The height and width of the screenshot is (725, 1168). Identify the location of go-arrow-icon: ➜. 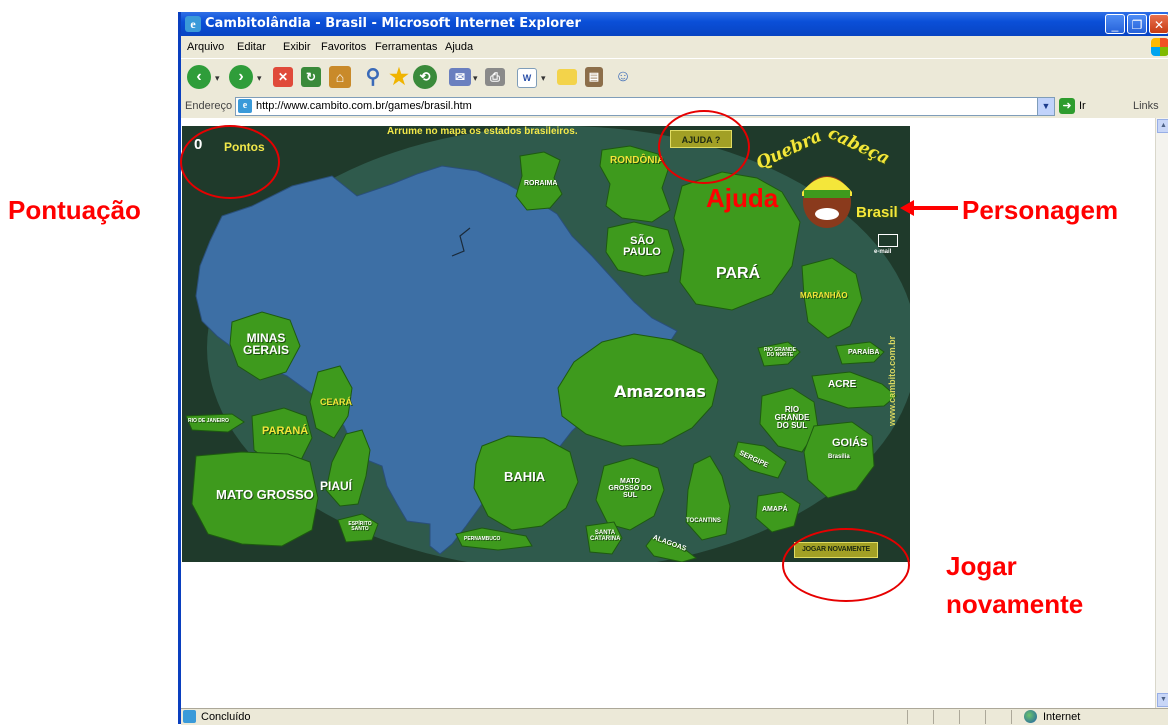
(1067, 106).